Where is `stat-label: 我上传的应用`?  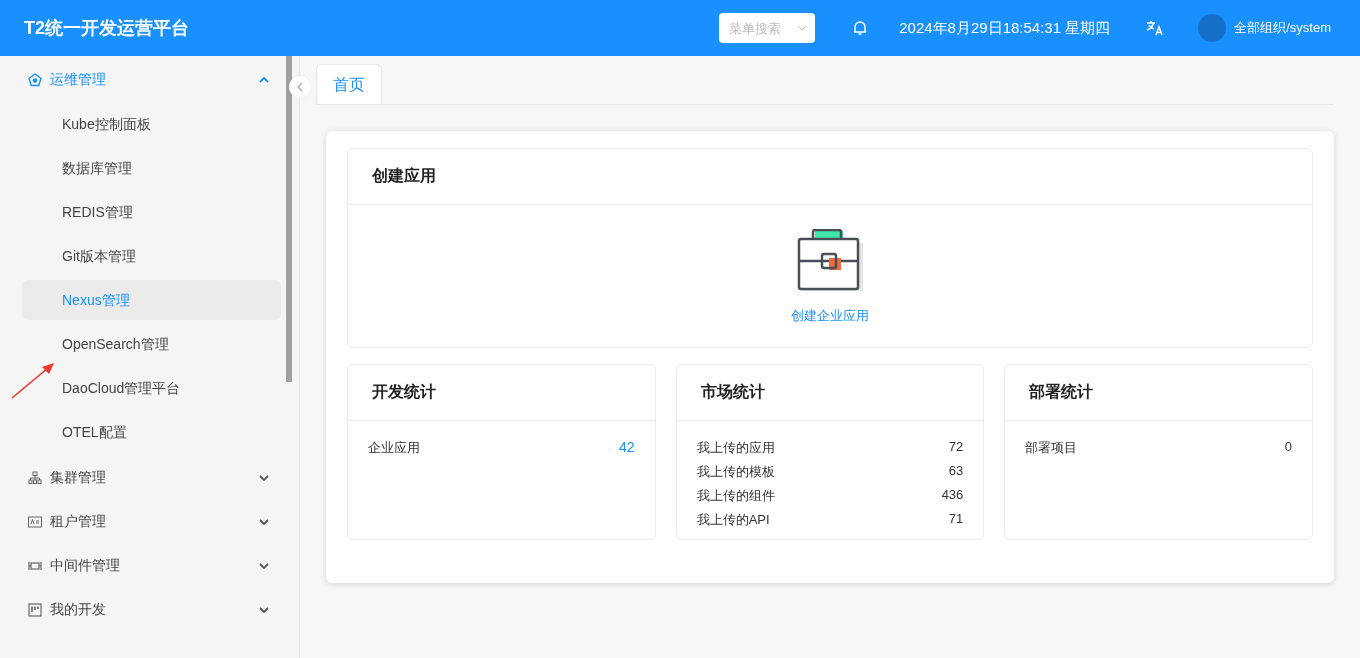
stat-label: 我上传的应用 is located at coordinates (735, 448).